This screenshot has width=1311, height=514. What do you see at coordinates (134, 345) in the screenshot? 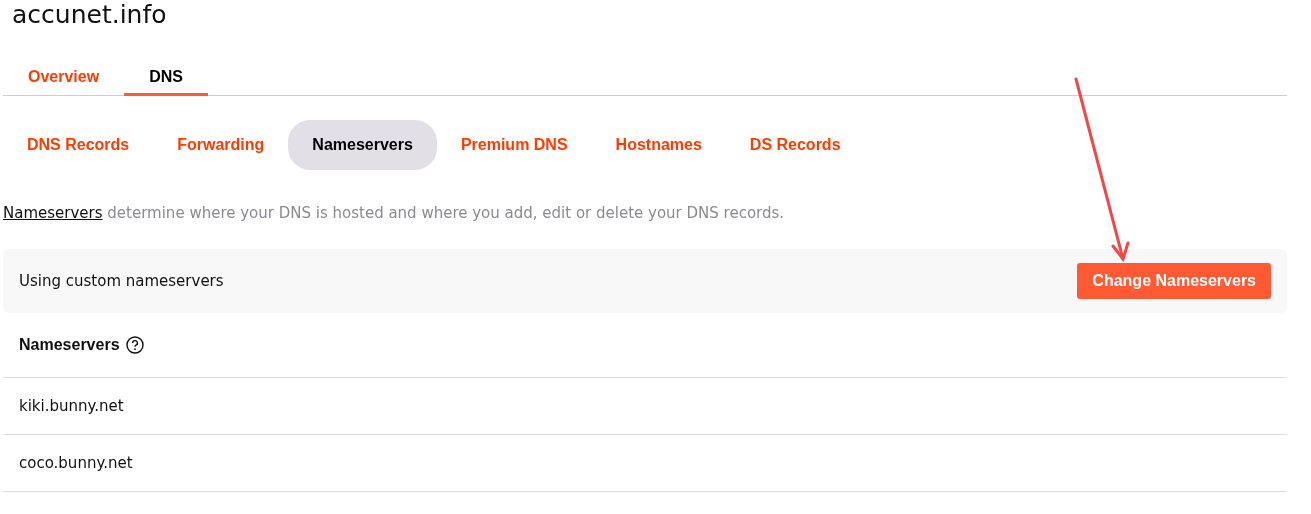
I see `help-icon` at bounding box center [134, 345].